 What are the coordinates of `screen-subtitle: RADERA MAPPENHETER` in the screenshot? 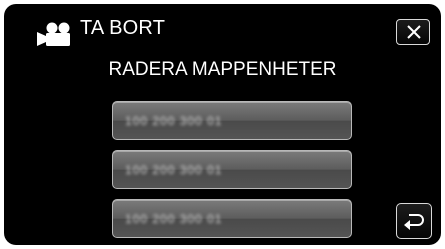 It's located at (222, 69).